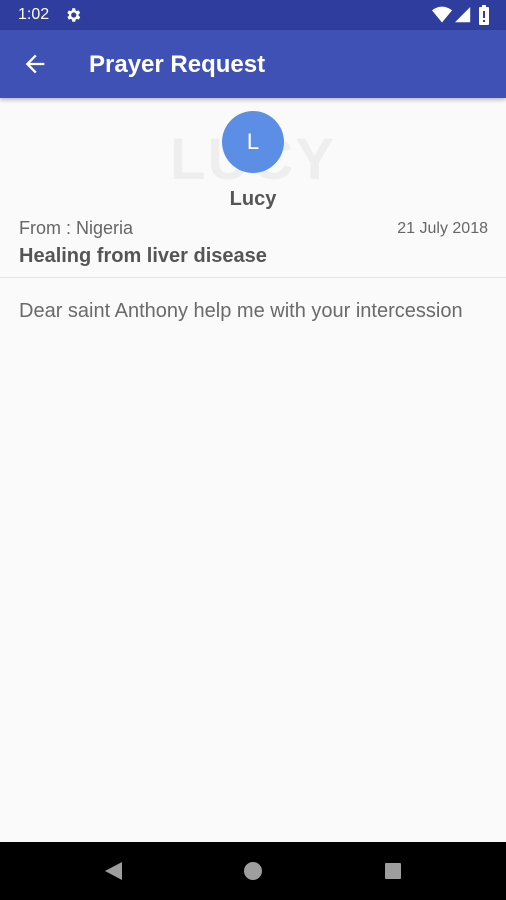  Describe the element at coordinates (35, 64) in the screenshot. I see `arrow-back-icon` at that location.